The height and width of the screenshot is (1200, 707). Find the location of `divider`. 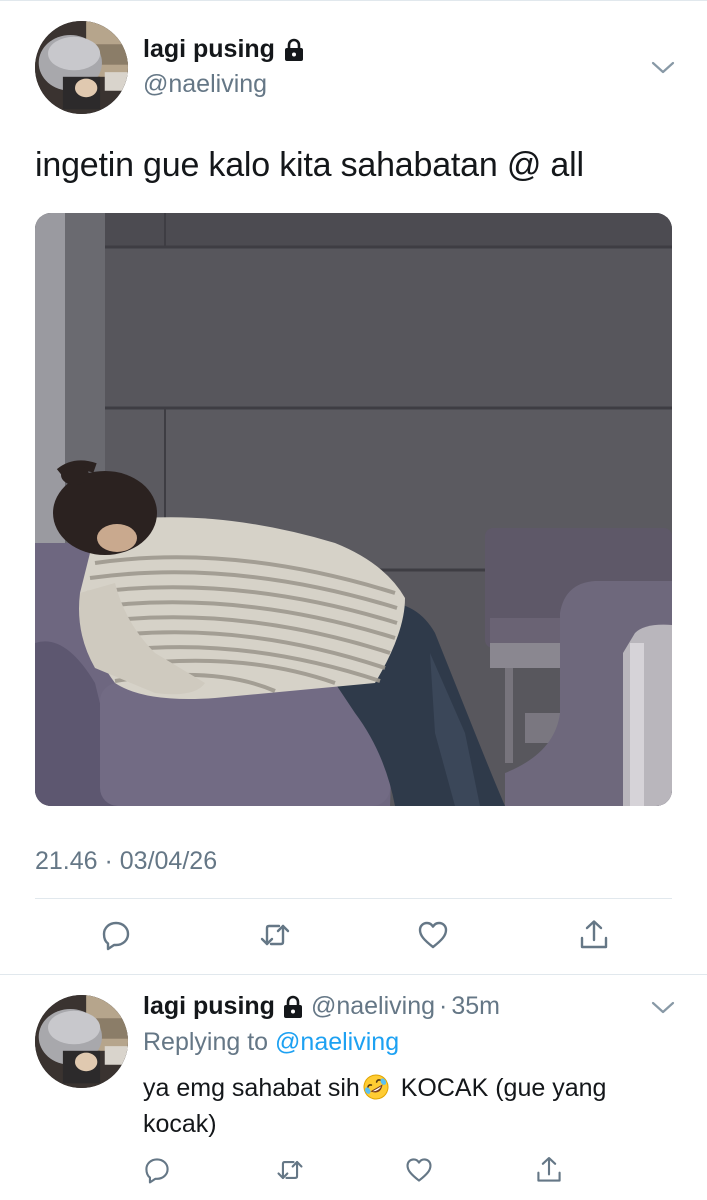

divider is located at coordinates (353, 898).